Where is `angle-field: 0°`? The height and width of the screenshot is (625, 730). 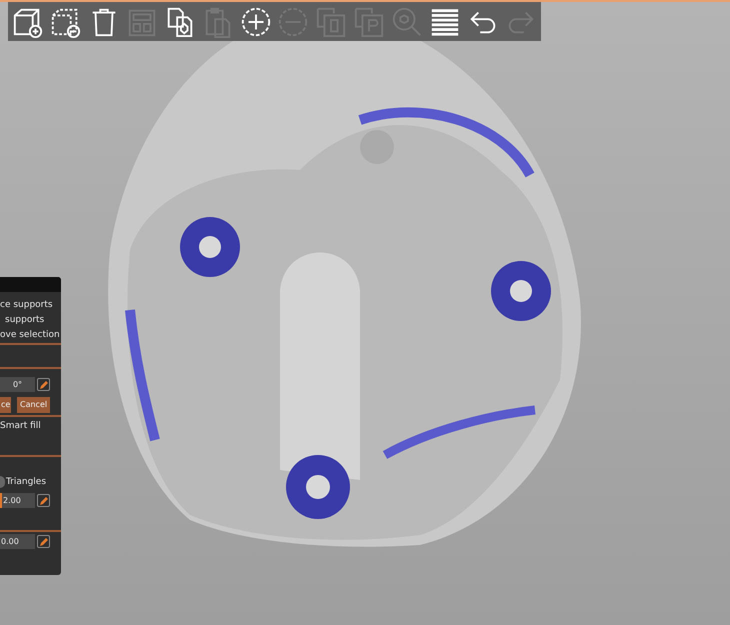 angle-field: 0° is located at coordinates (17, 384).